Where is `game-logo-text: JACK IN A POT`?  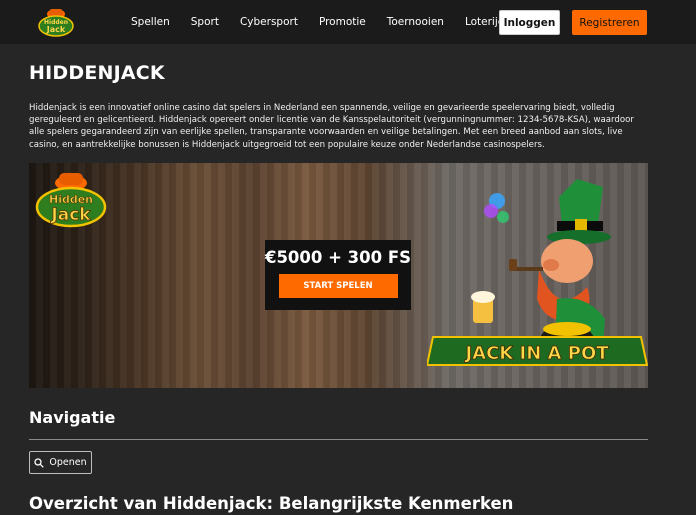
game-logo-text: JACK IN A POT is located at coordinates (536, 353).